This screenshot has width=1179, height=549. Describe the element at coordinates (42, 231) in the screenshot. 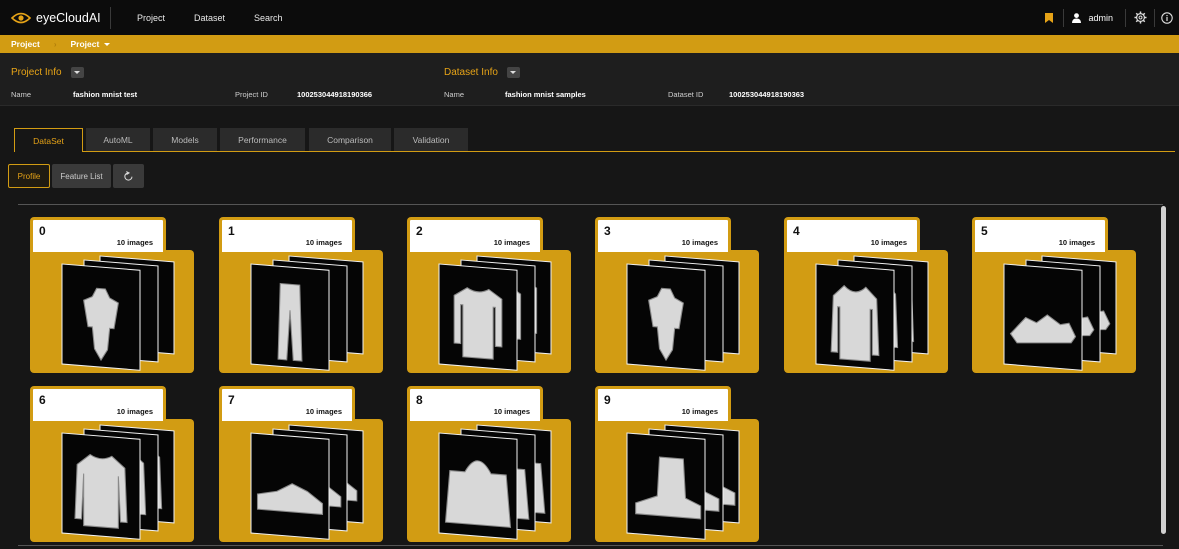

I see `class-label: 0` at that location.